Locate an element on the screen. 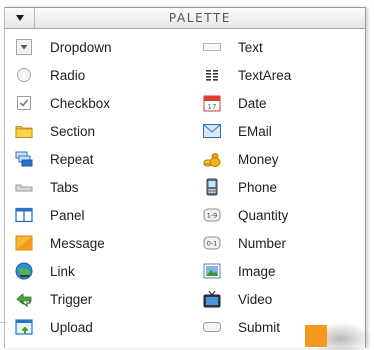  palette-item-phone: Phone is located at coordinates (240, 187).